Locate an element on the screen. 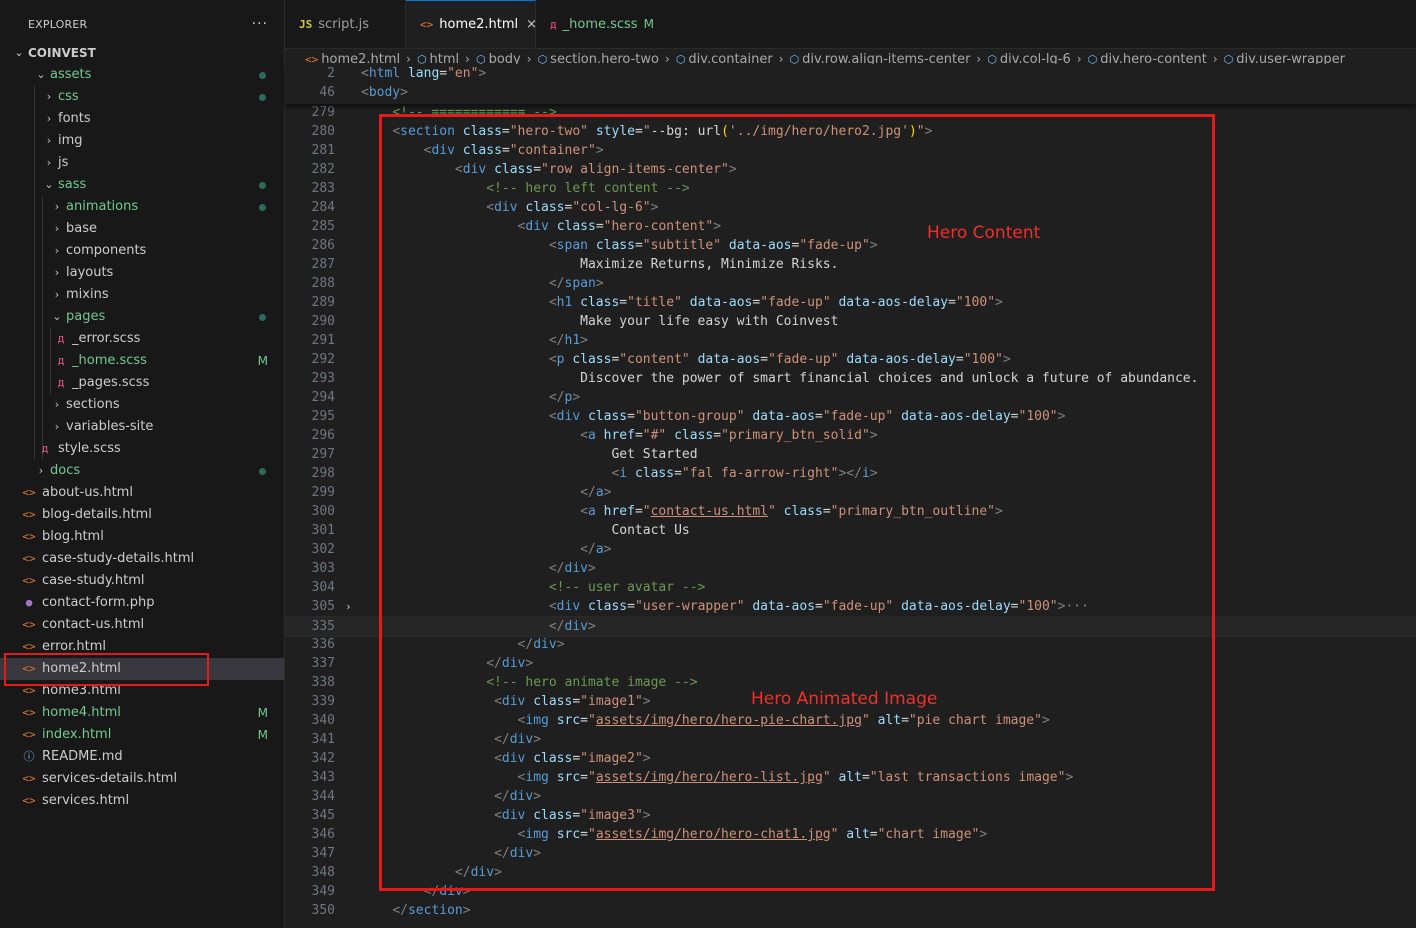 The image size is (1416, 928). code-line: 345 <div class="image3"> is located at coordinates (850, 815).